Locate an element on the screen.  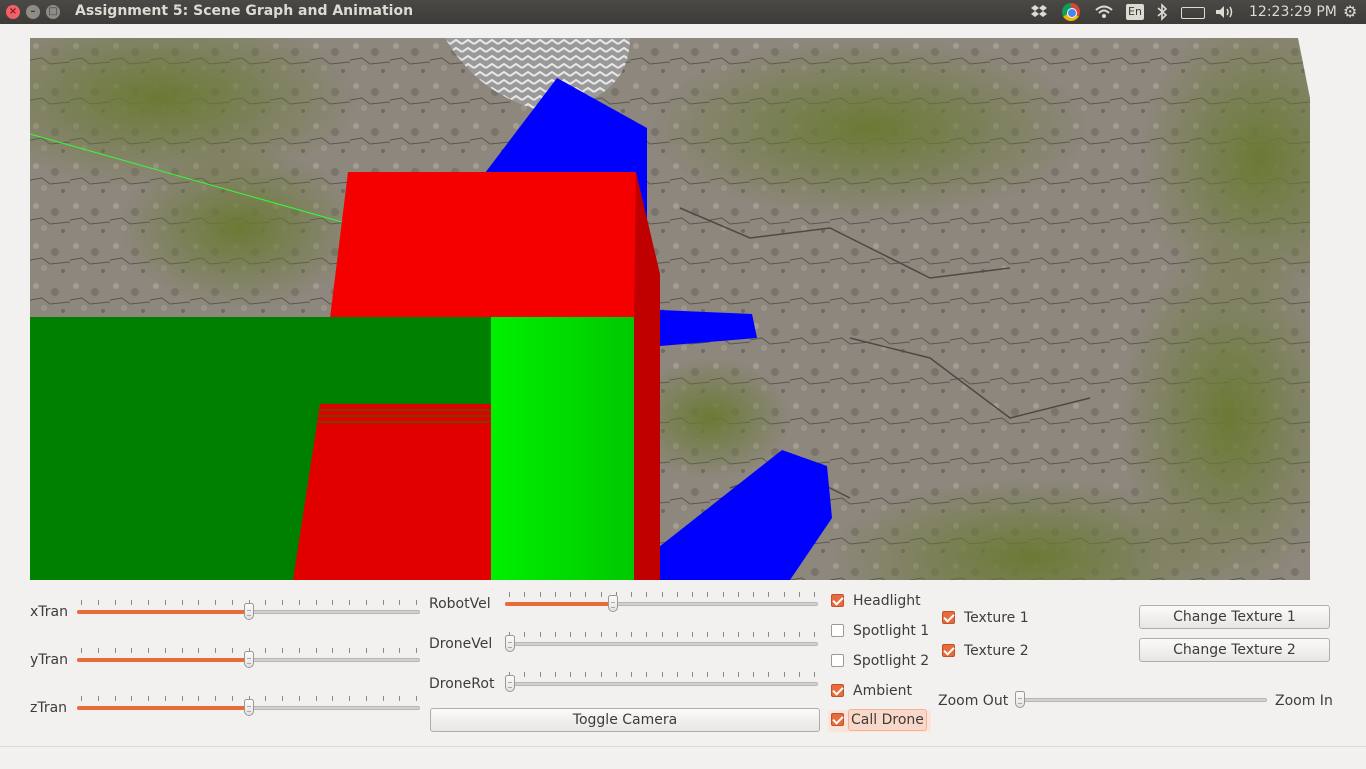
wifi-icon is located at coordinates (1104, 12).